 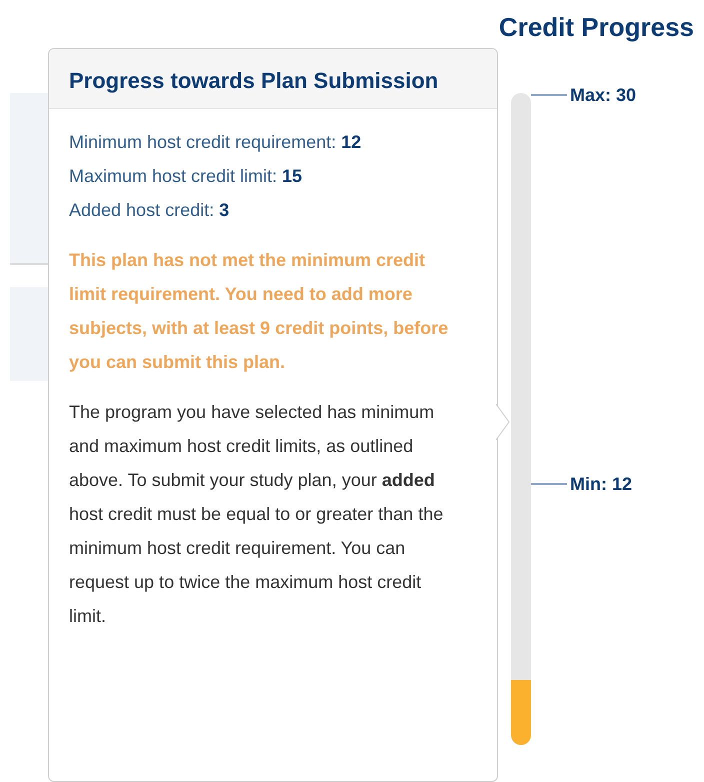 I want to click on warning-message: This plan has not met the minimum credit limit requirement. You need to add more subjects, with at least 9 credit points, before you can submit this plan., so click(x=259, y=311).